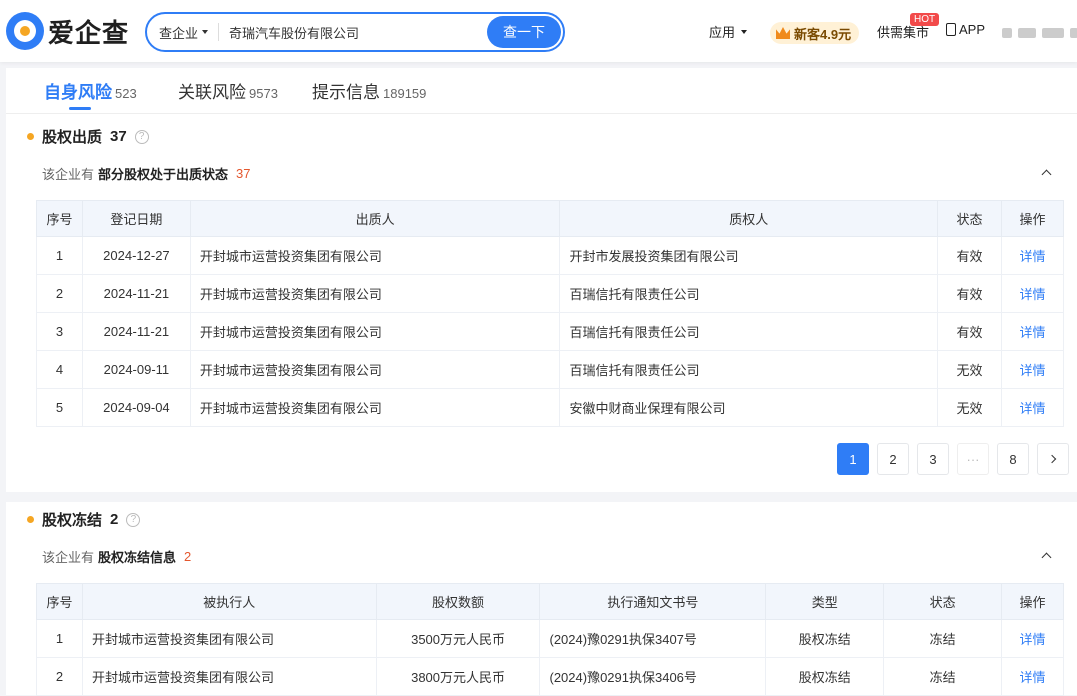 The width and height of the screenshot is (1077, 696). I want to click on table-header-row: 序号 被执行人 股权数额 执行通知文书号 类型 状态 操作, so click(550, 601).